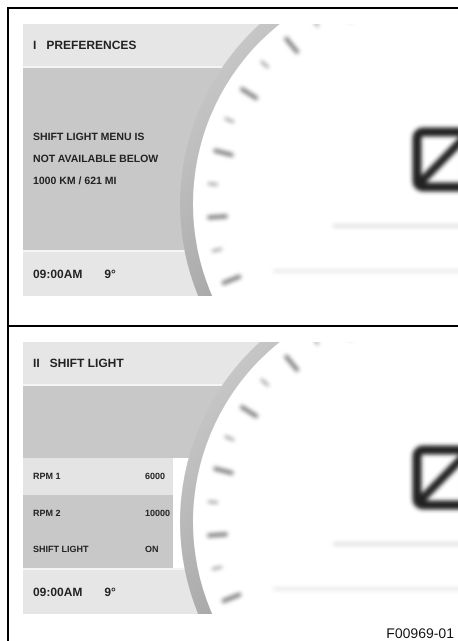 The height and width of the screenshot is (641, 458). What do you see at coordinates (47, 476) in the screenshot?
I see `setting-label: RPM 1` at bounding box center [47, 476].